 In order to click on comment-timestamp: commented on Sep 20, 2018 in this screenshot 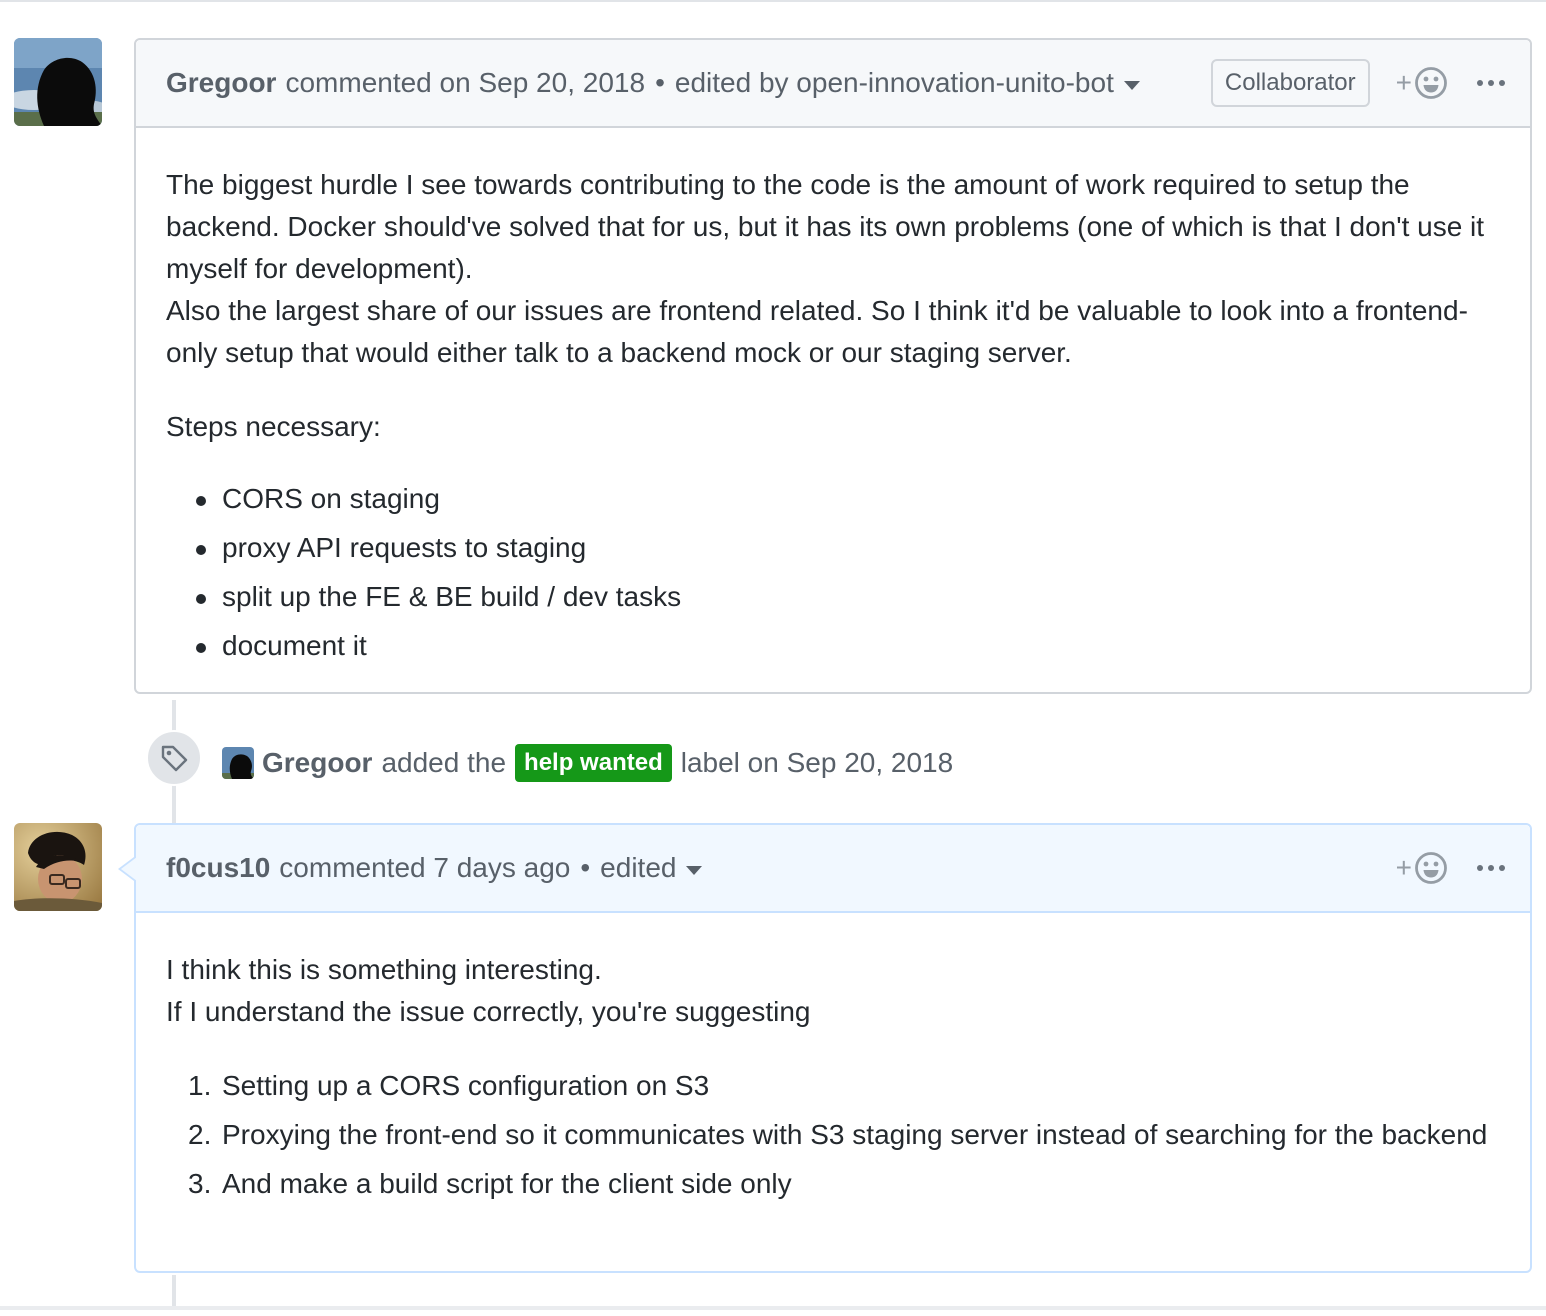, I will do `click(465, 83)`.